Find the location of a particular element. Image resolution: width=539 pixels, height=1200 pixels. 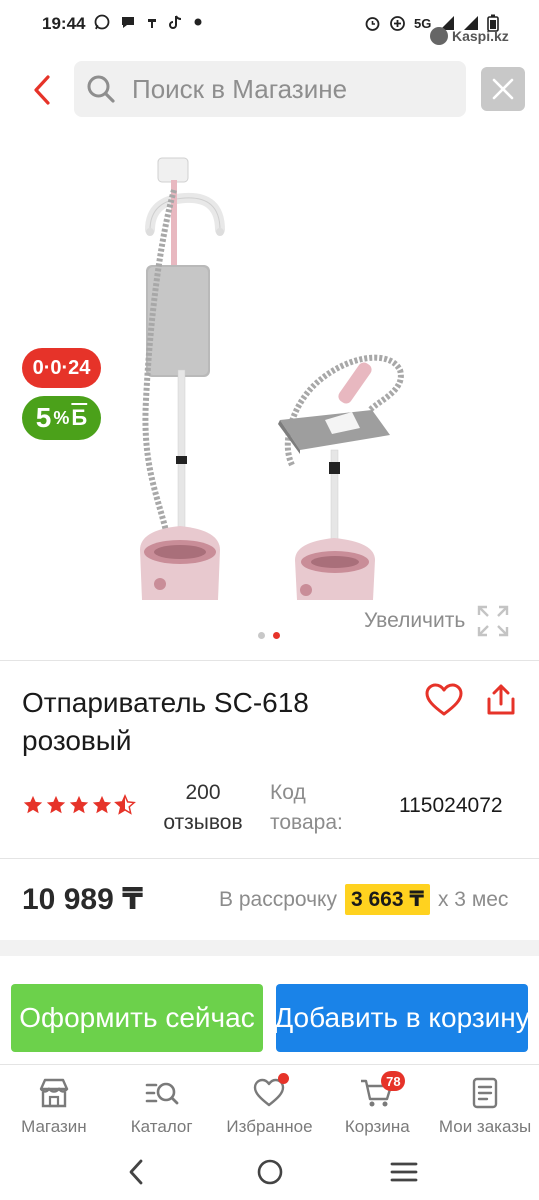

installment-prefix: В рассрочку is located at coordinates (278, 899).